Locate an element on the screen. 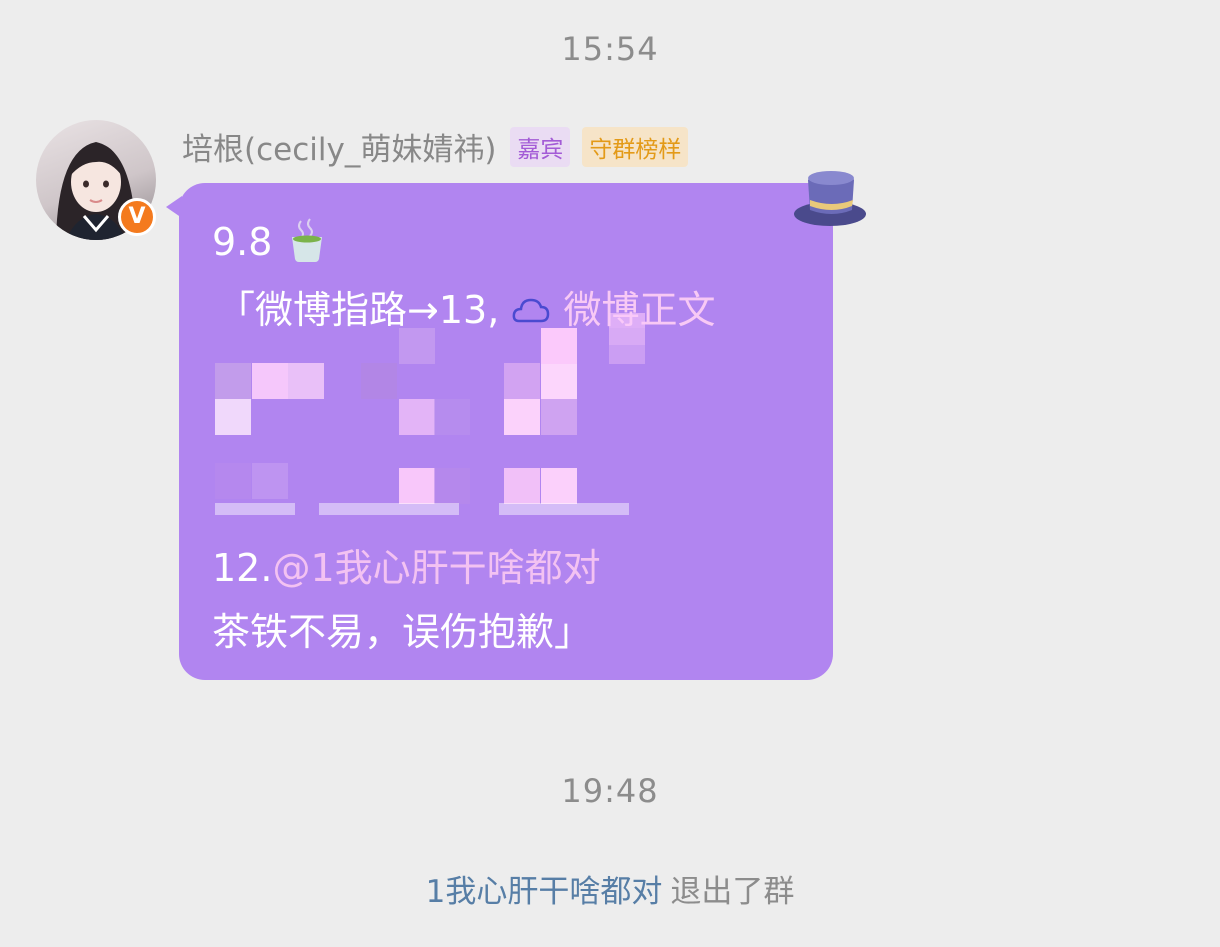  top-hat-icon is located at coordinates (830, 198).